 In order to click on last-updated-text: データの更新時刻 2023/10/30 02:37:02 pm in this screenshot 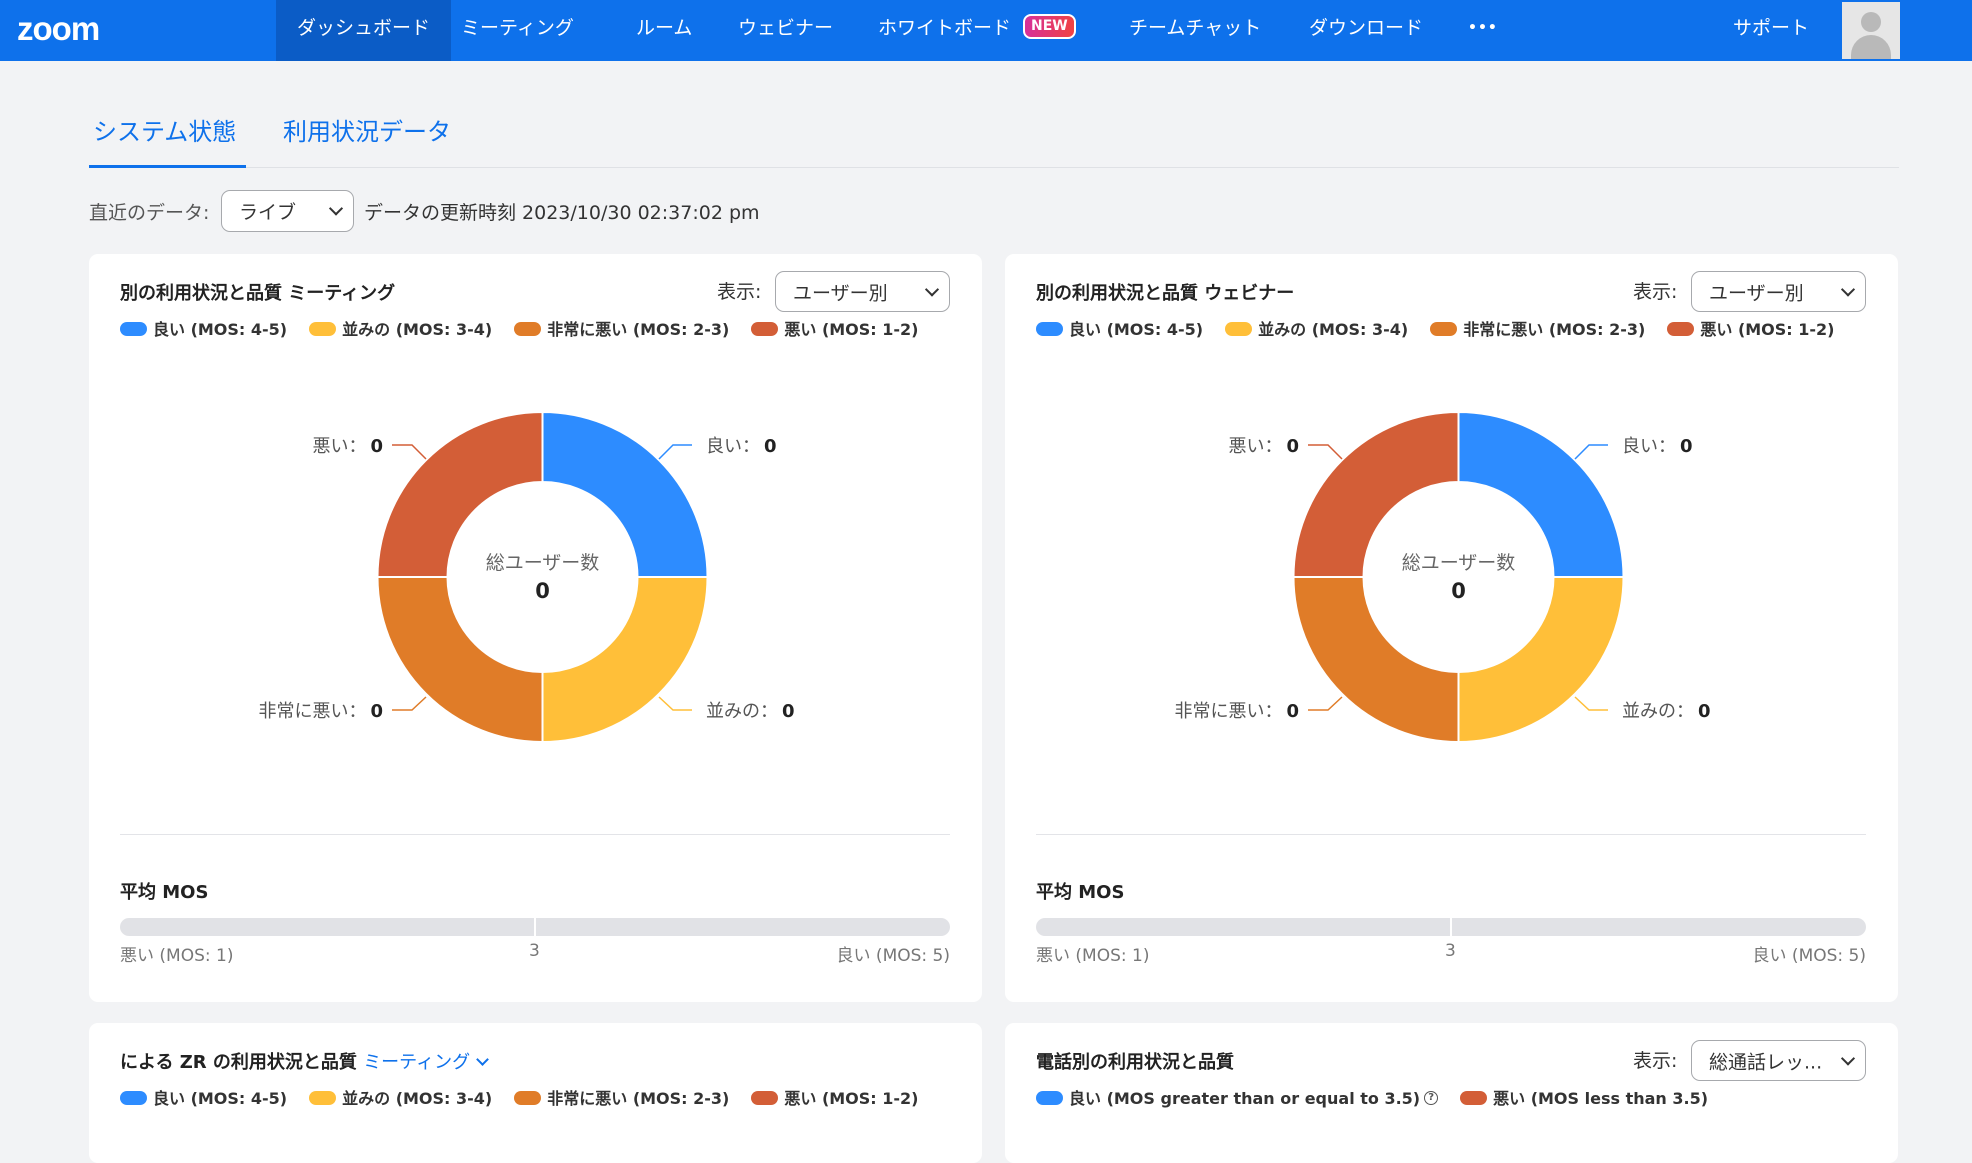, I will do `click(562, 213)`.